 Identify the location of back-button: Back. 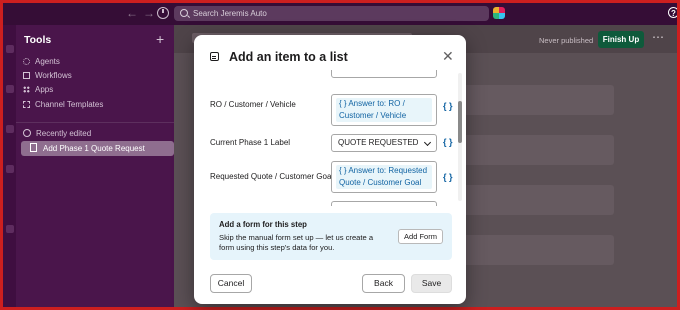
(383, 283).